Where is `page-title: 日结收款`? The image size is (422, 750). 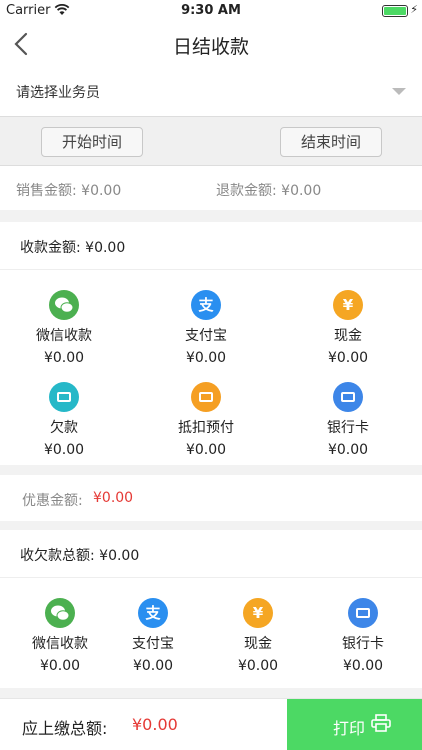 page-title: 日结收款 is located at coordinates (210, 47).